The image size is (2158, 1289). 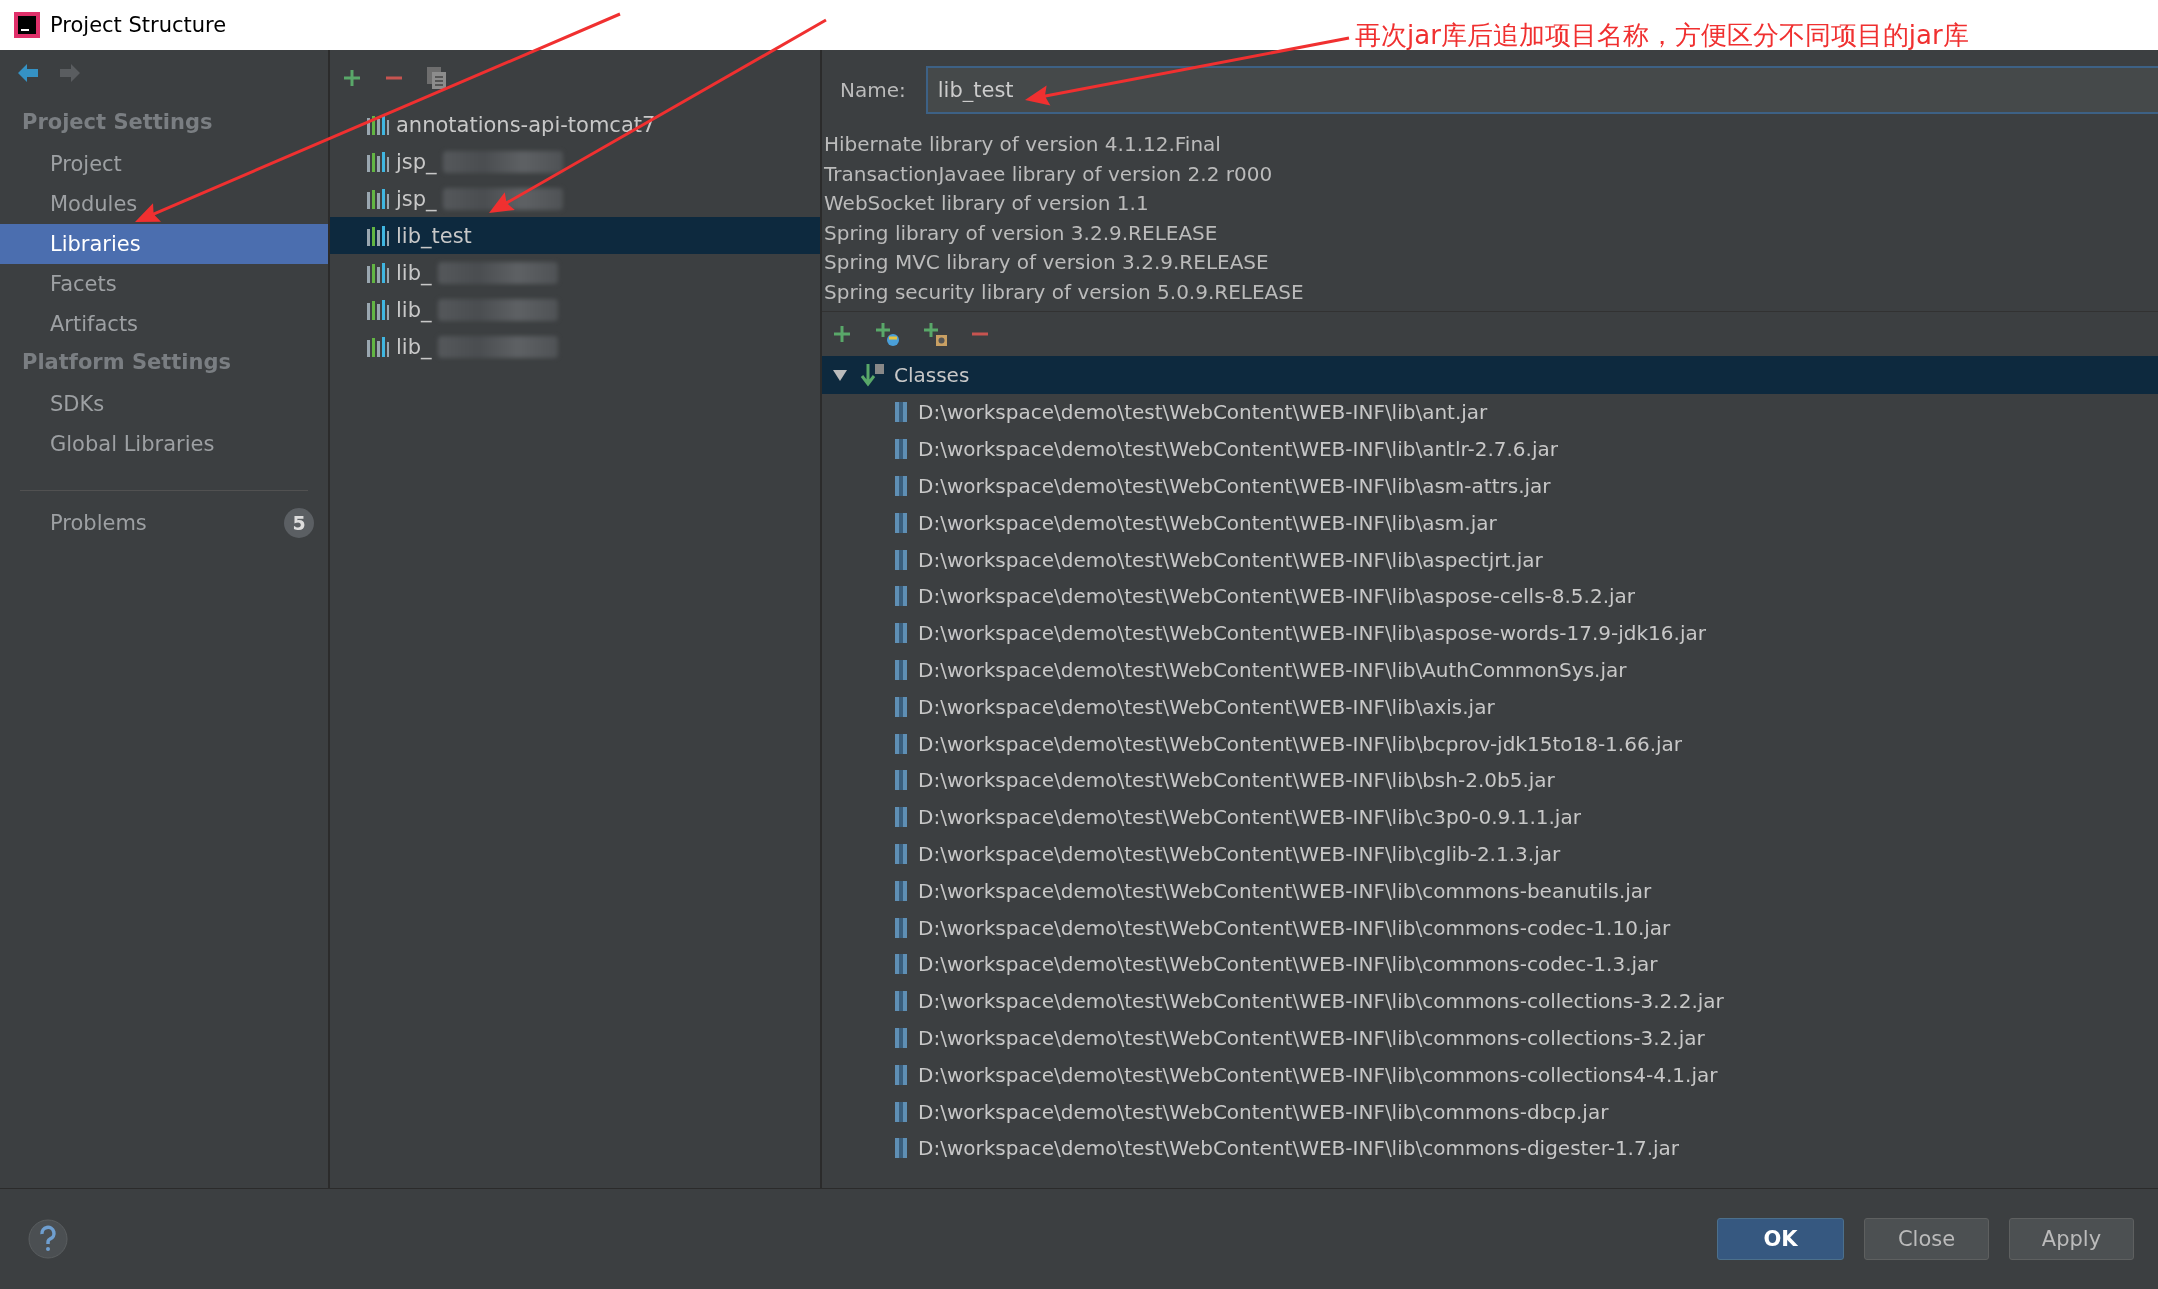 What do you see at coordinates (1300, 743) in the screenshot?
I see `jar-path: D:\workspace\demo\test\WebContent\WEB-INF\lib\bcprov-jdk15to18-1.66.jar` at bounding box center [1300, 743].